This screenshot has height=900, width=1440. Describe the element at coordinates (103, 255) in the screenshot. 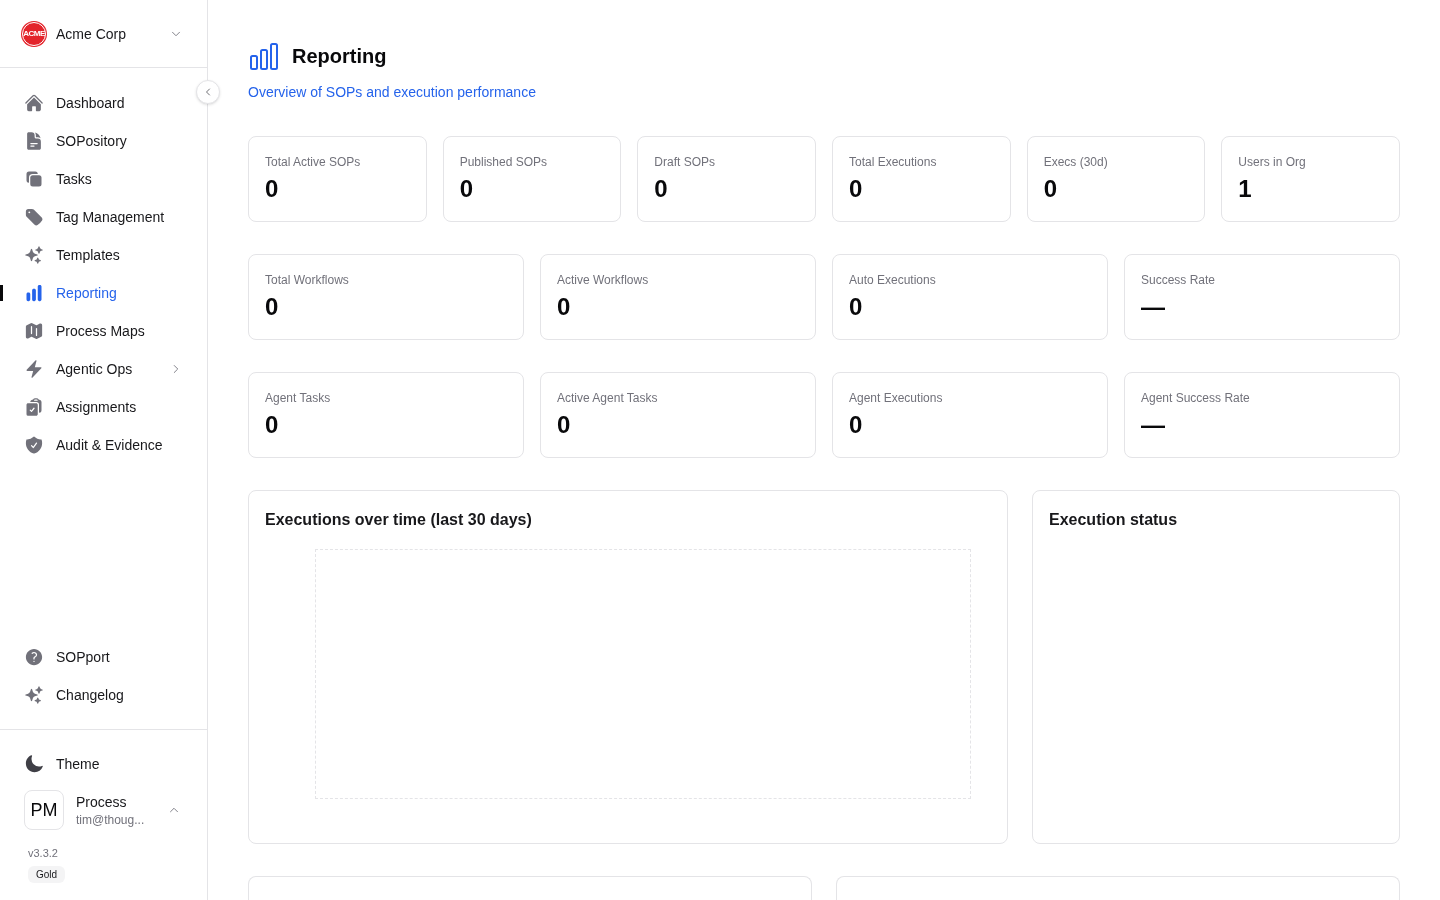

I see `nav-link: Templates` at that location.